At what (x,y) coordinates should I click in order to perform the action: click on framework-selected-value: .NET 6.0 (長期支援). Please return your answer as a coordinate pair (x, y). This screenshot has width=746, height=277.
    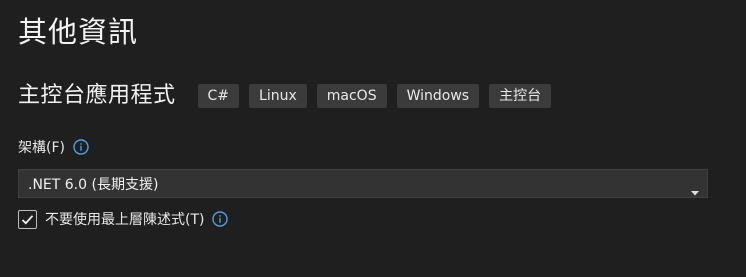
    Looking at the image, I should click on (93, 184).